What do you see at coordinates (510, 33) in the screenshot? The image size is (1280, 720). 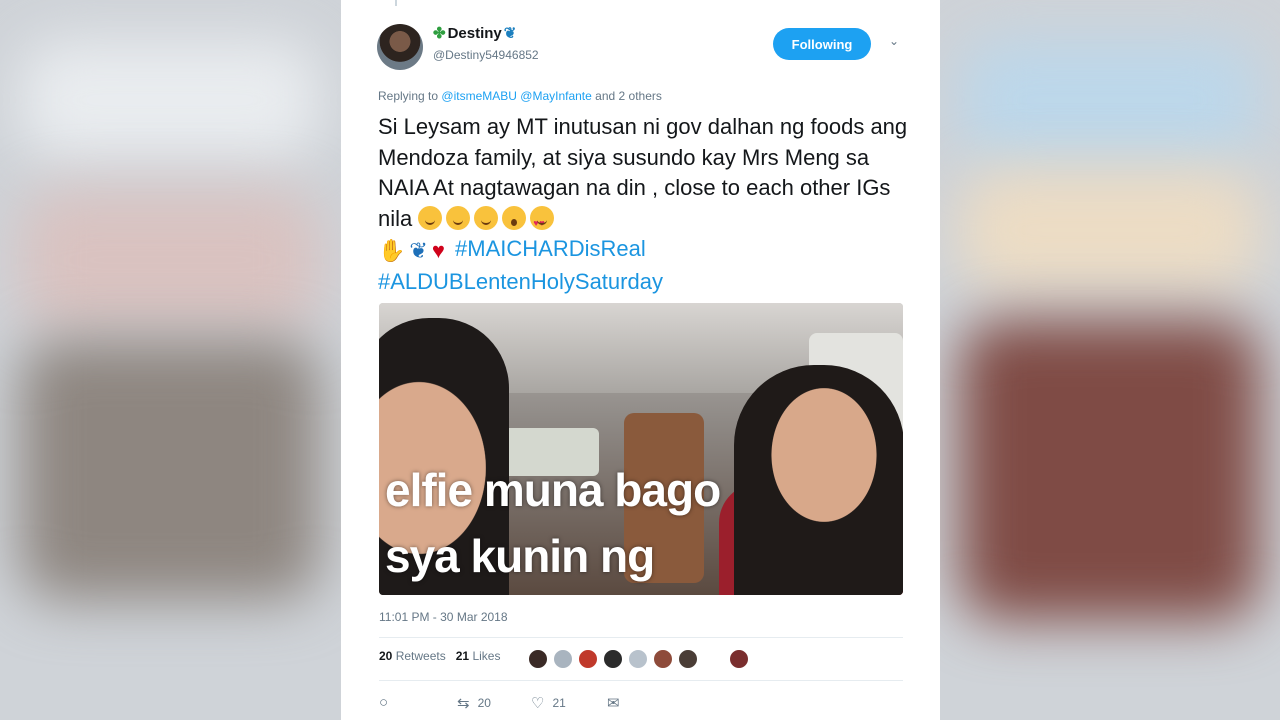 I see `butterfly-icon: ❦` at bounding box center [510, 33].